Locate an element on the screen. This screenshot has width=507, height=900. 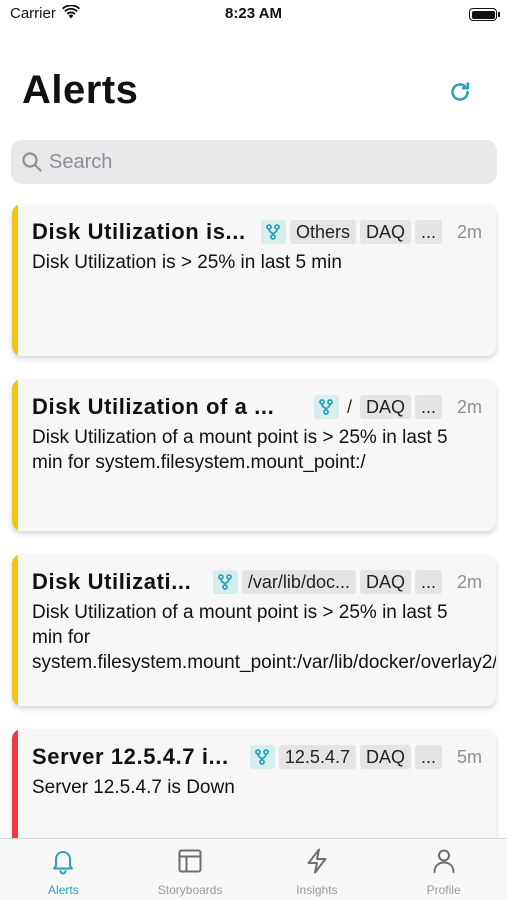
alert-time: 5m is located at coordinates (469, 756).